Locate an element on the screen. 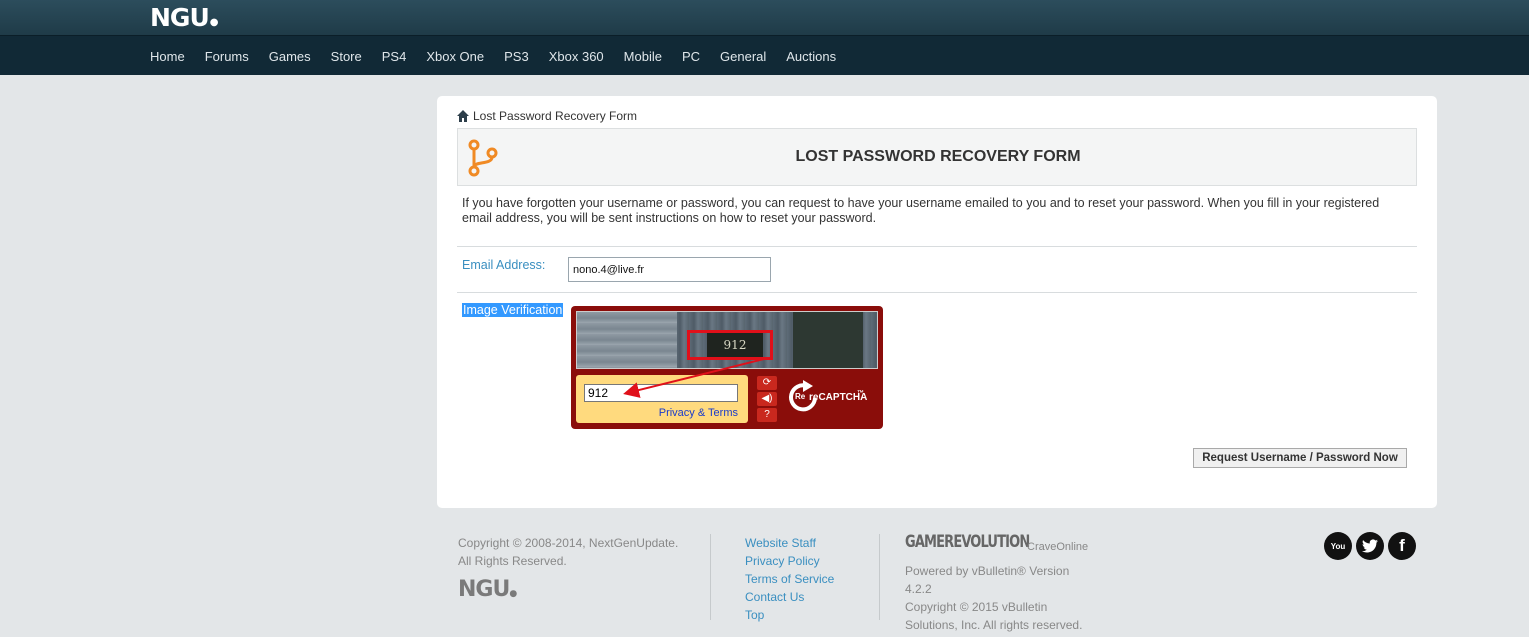 This screenshot has width=1529, height=637. nav-item-forums: Forums is located at coordinates (227, 56).